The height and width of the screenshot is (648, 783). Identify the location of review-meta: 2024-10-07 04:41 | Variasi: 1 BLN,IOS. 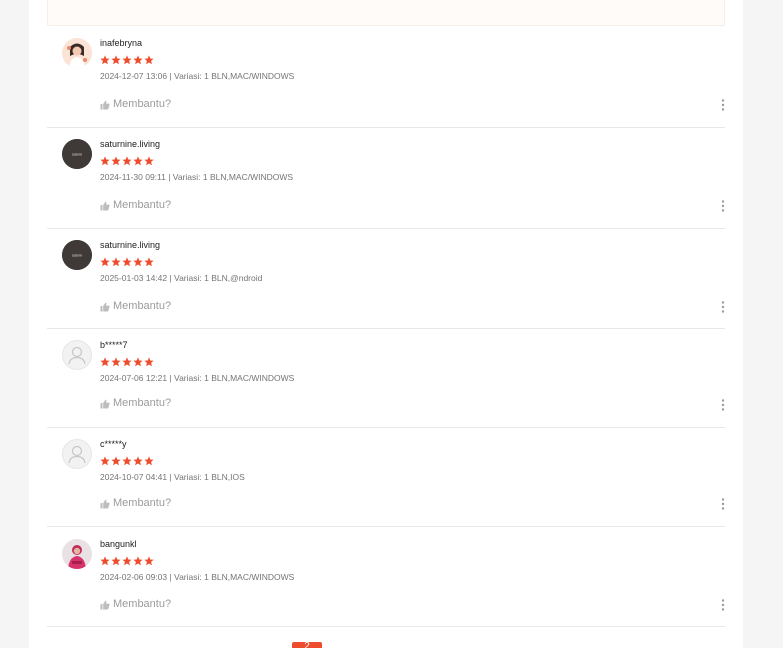
(172, 477).